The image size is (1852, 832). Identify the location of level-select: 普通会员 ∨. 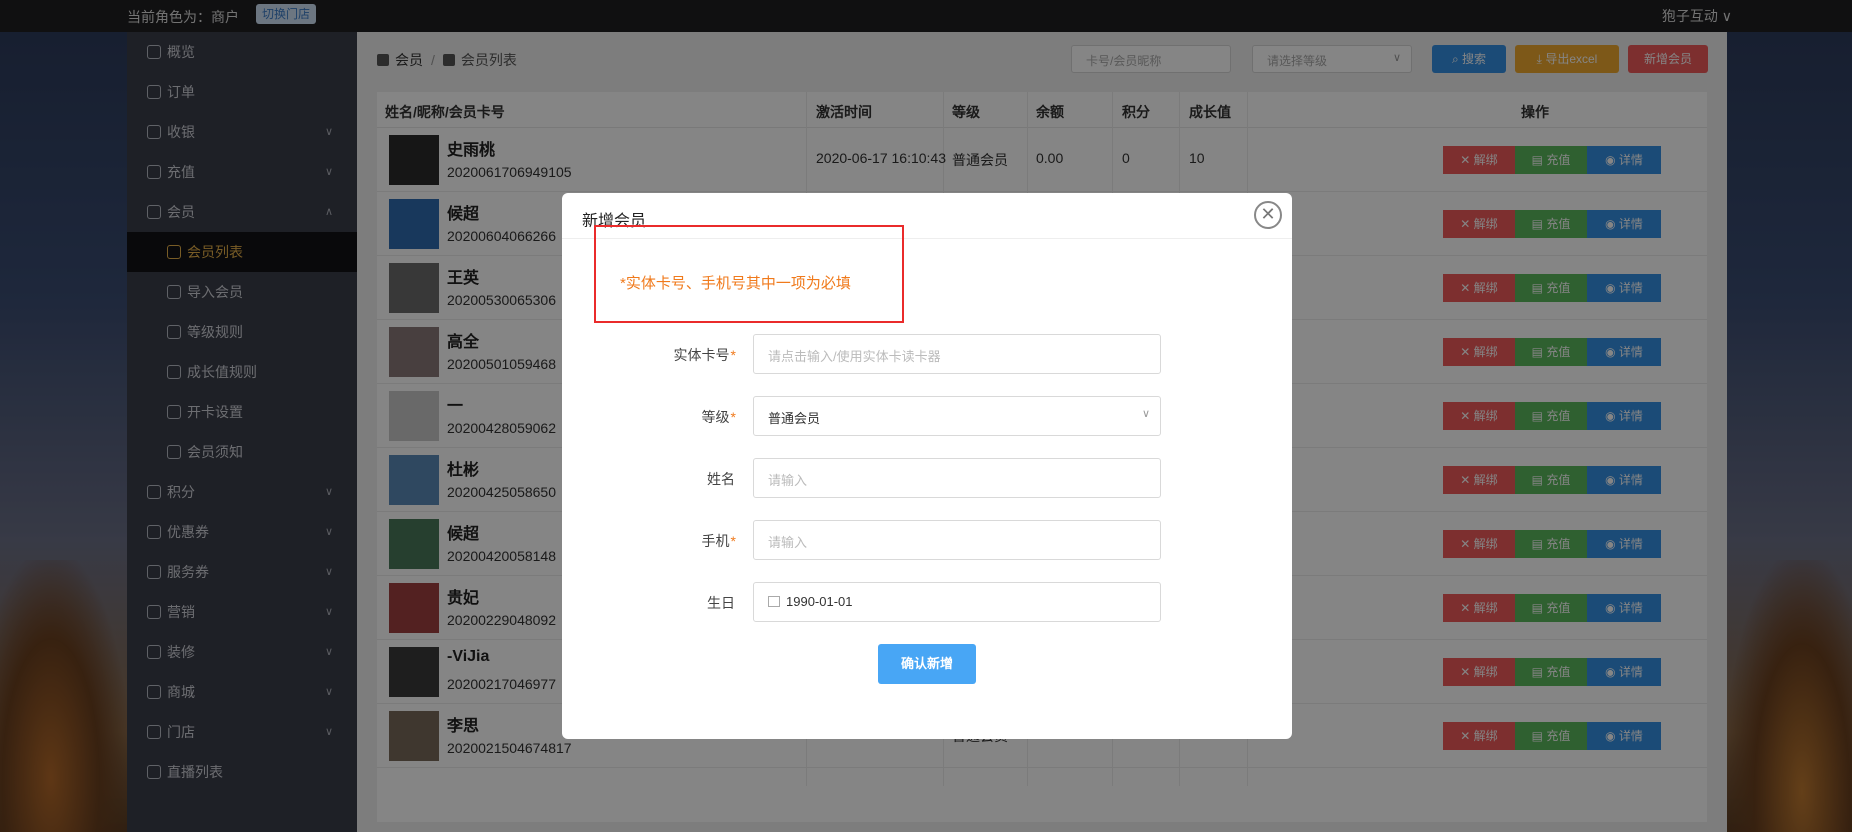
(957, 416).